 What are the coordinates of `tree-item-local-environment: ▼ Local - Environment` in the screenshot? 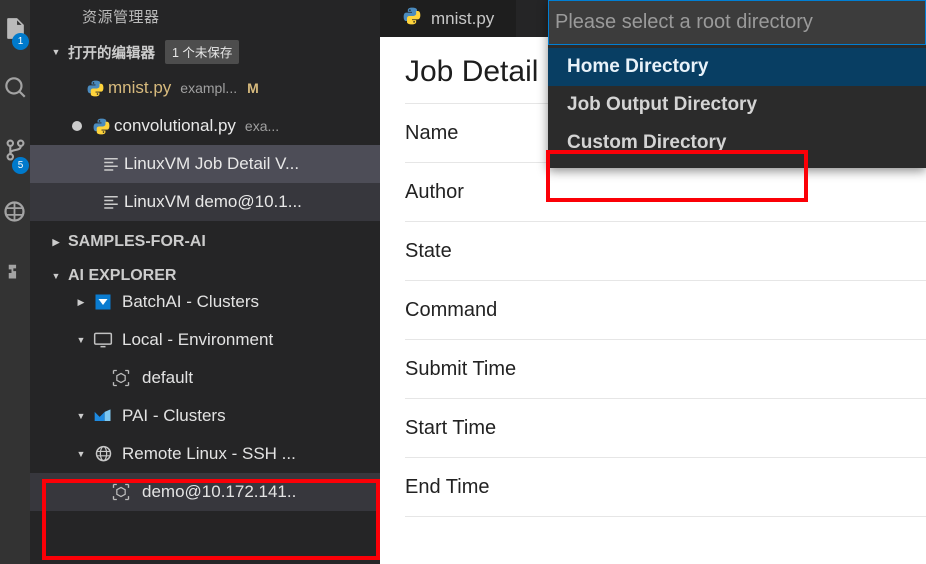 It's located at (205, 340).